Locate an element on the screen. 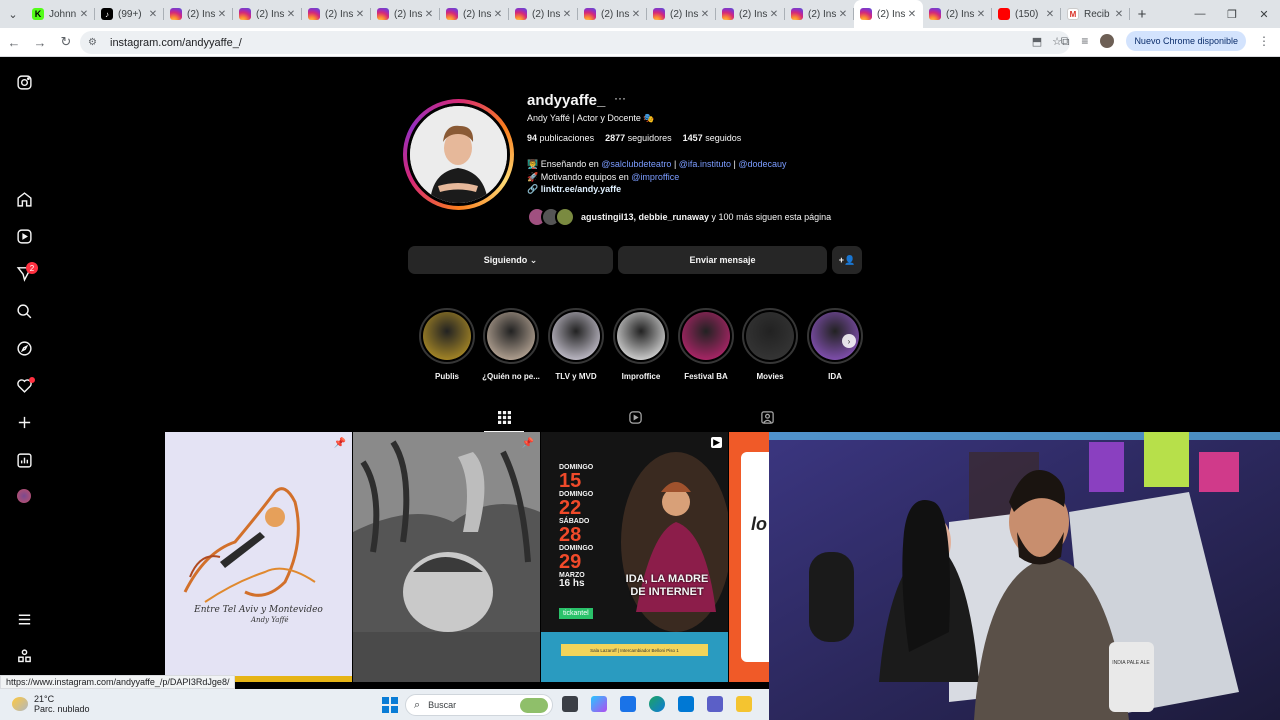 This screenshot has width=1280, height=720. reels-tab-icon is located at coordinates (635, 417).